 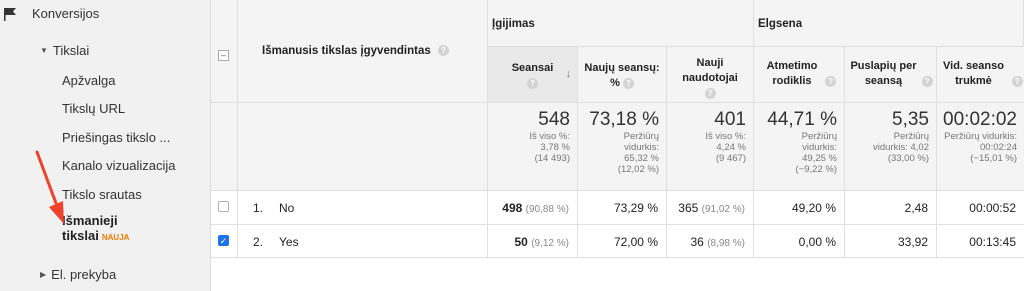 What do you see at coordinates (731, 147) in the screenshot?
I see `total-caption: 4,24 %` at bounding box center [731, 147].